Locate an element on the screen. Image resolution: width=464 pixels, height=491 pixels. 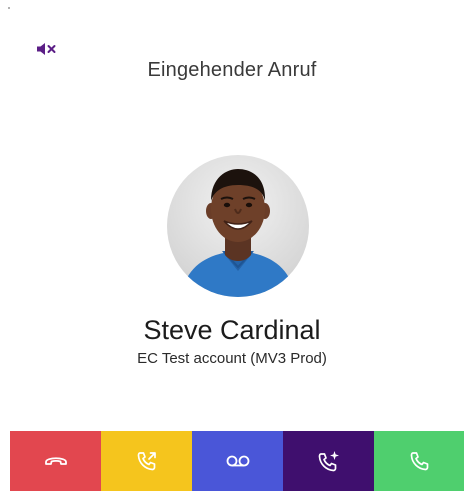
call-action-bar is located at coordinates (237, 461).